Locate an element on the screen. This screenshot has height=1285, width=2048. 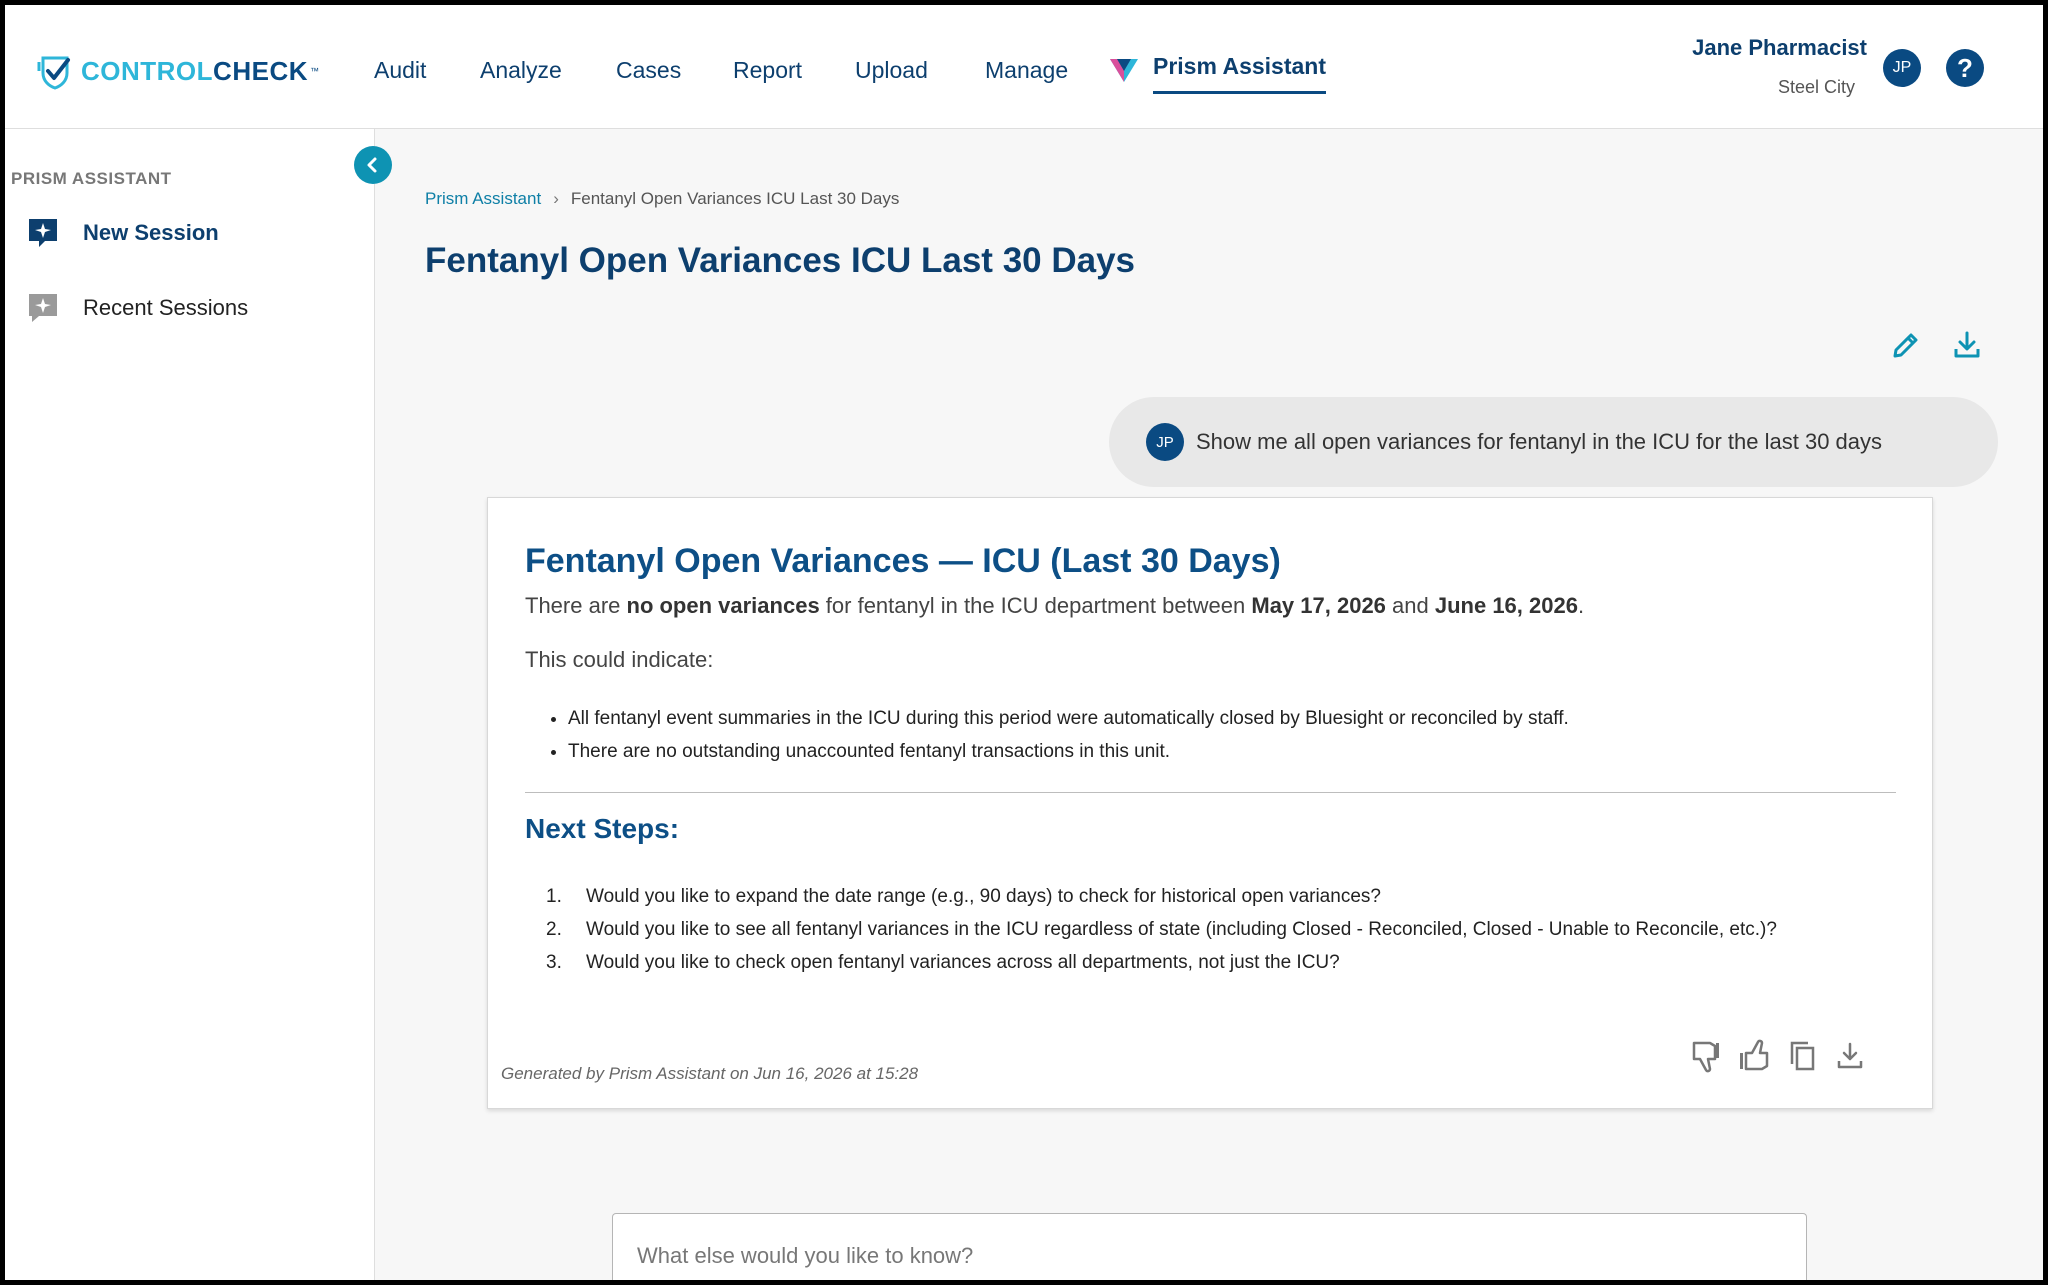
edit-title-button is located at coordinates (1906, 345).